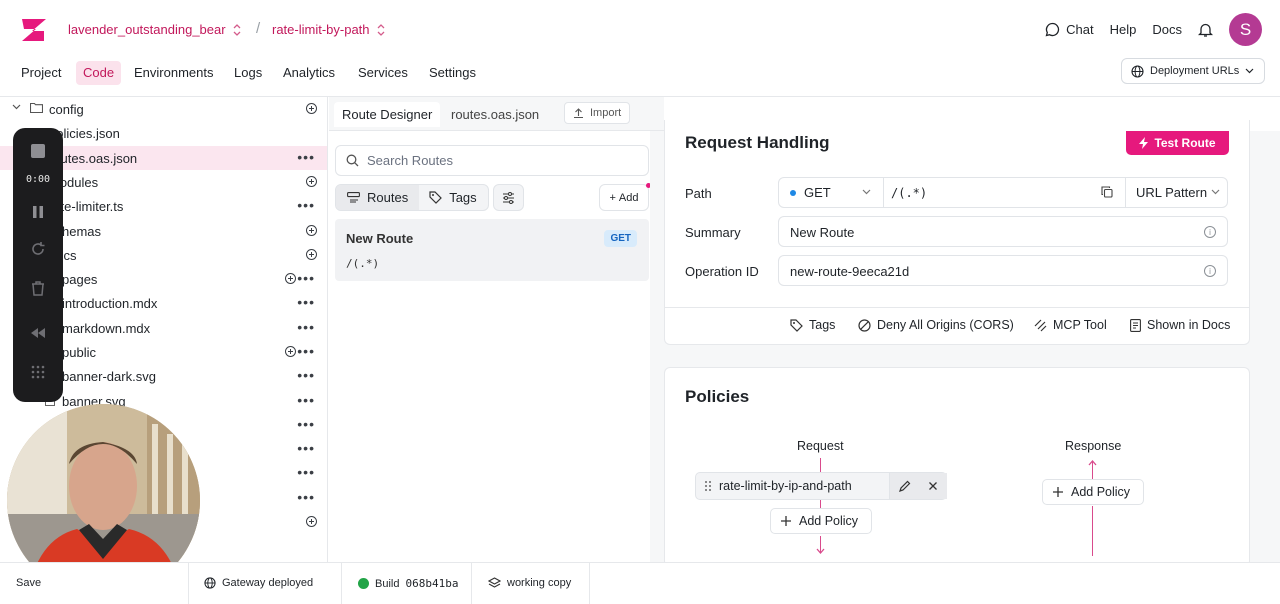 This screenshot has width=1280, height=604. Describe the element at coordinates (321, 29) in the screenshot. I see `branch-name: rate-limit-by-path` at that location.